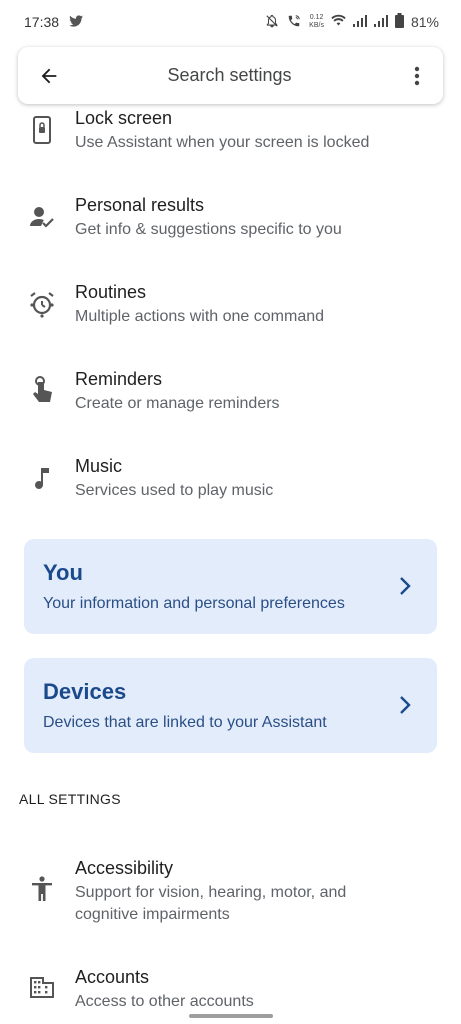 The height and width of the screenshot is (1024, 461). I want to click on accessibility-icon, so click(42, 889).